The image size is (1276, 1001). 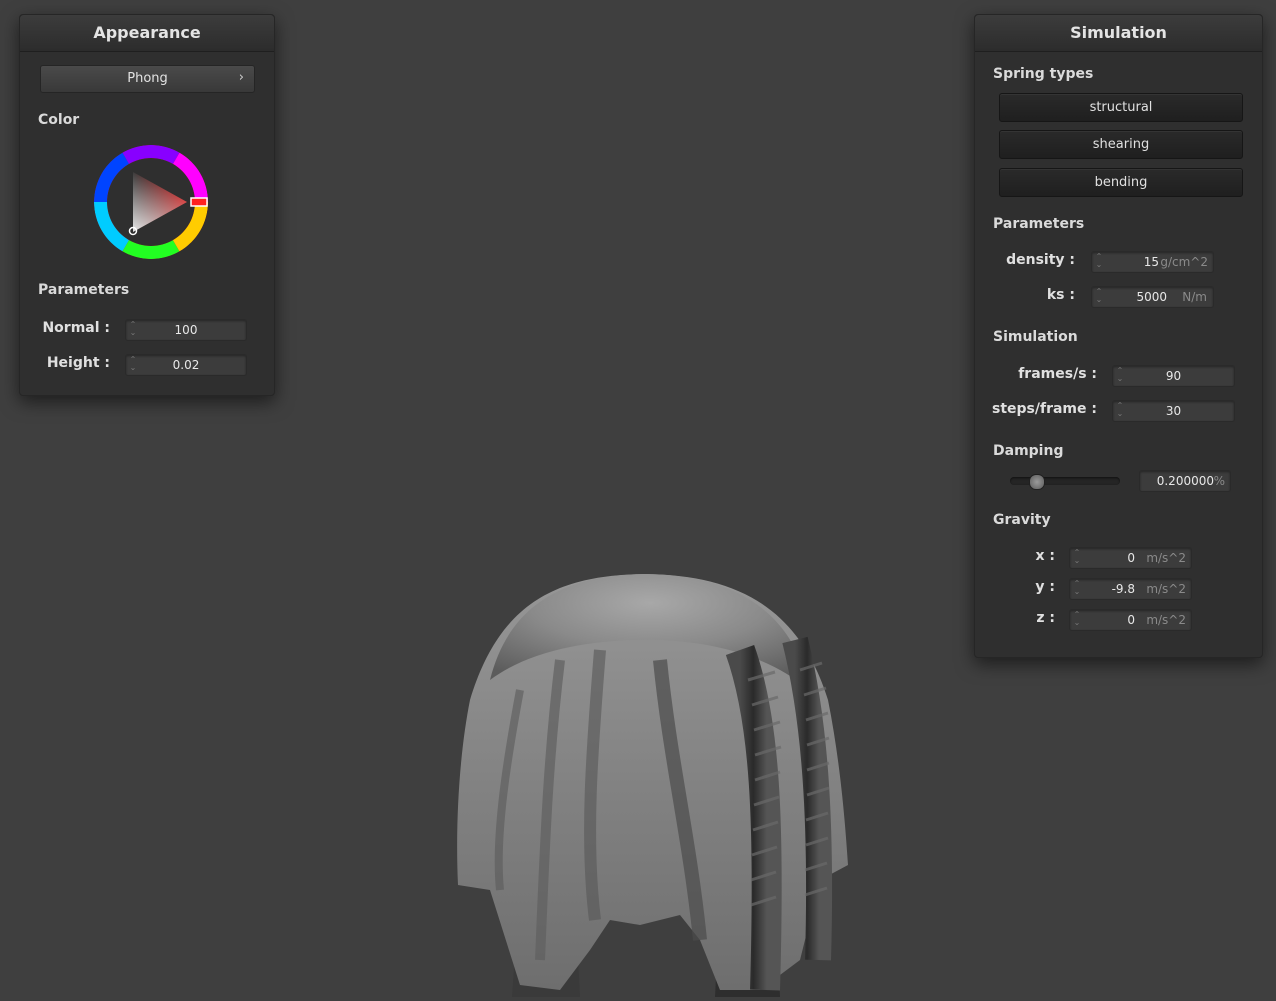 What do you see at coordinates (1045, 587) in the screenshot?
I see `gravity-y-label: y :` at bounding box center [1045, 587].